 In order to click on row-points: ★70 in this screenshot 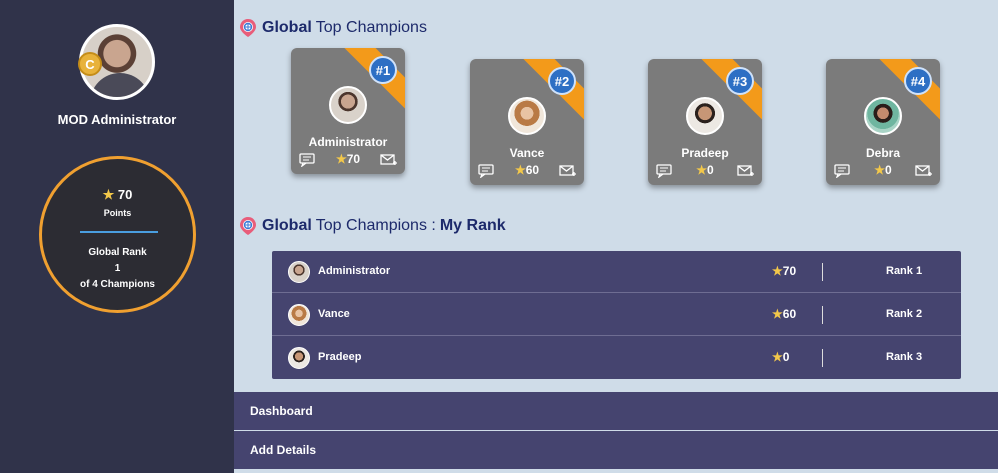, I will do `click(784, 271)`.